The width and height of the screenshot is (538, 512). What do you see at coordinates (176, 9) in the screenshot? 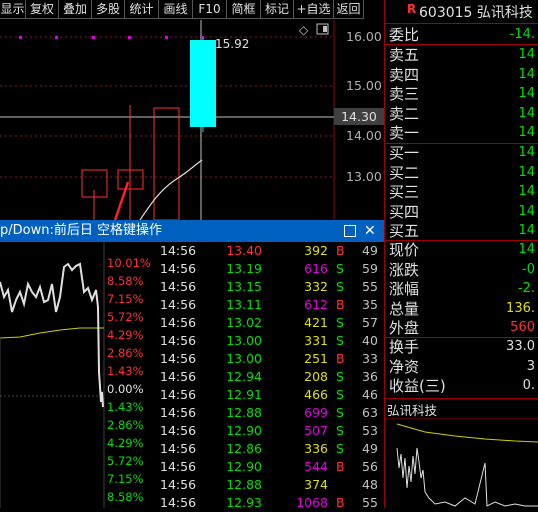
I see `draw-line-button: 画线` at bounding box center [176, 9].